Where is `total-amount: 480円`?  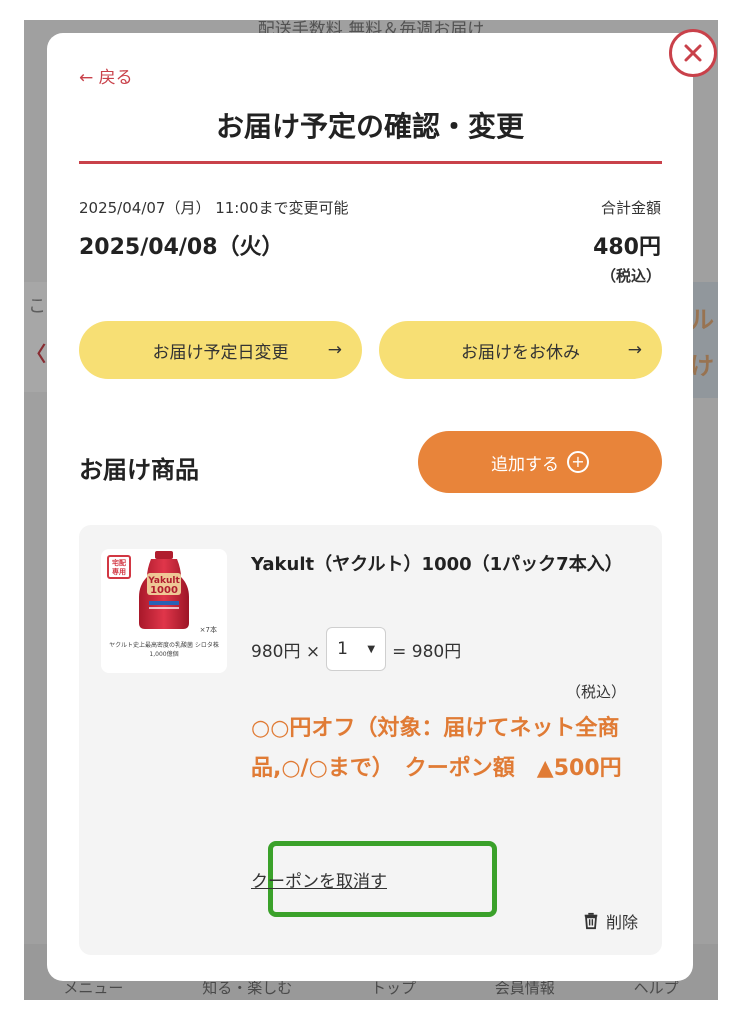
total-amount: 480円 is located at coordinates (627, 247).